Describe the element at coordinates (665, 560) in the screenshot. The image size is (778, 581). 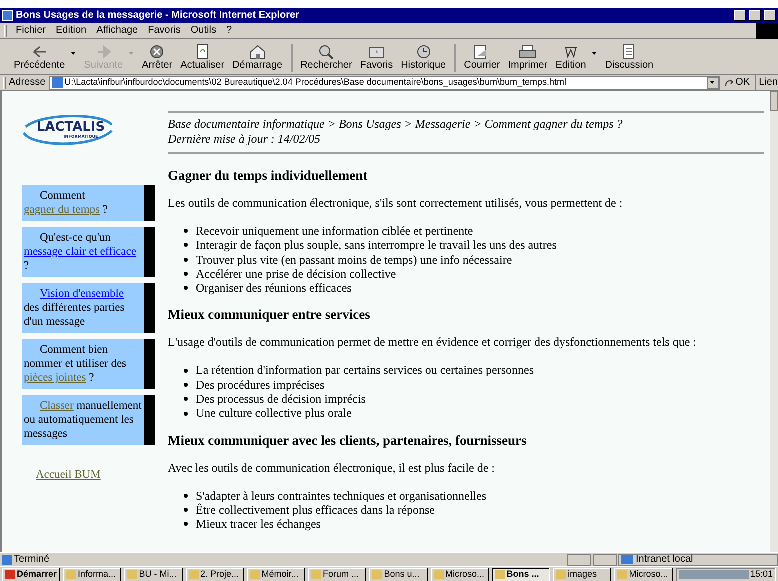
I see `zone-label: Intranet local` at that location.